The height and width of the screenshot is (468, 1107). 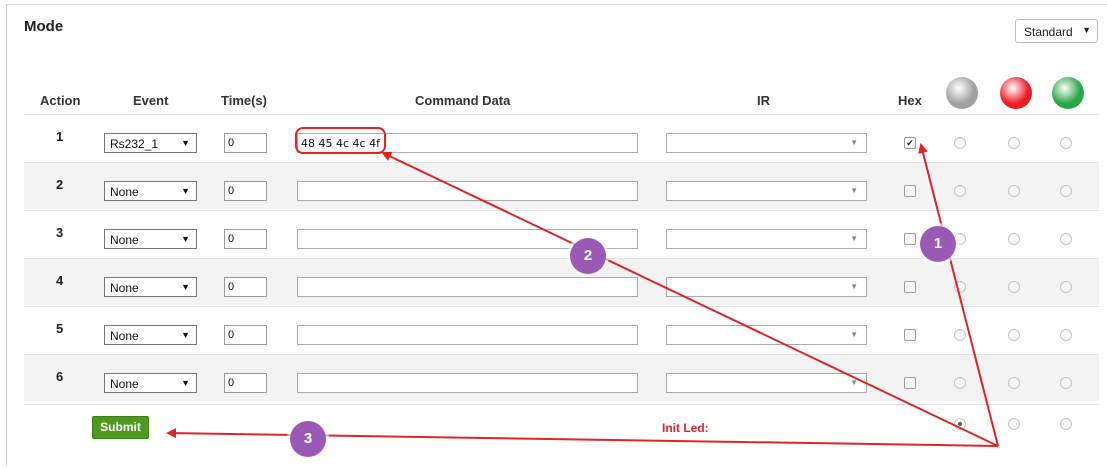 I want to click on mode-select-value: Standard, so click(x=1048, y=32).